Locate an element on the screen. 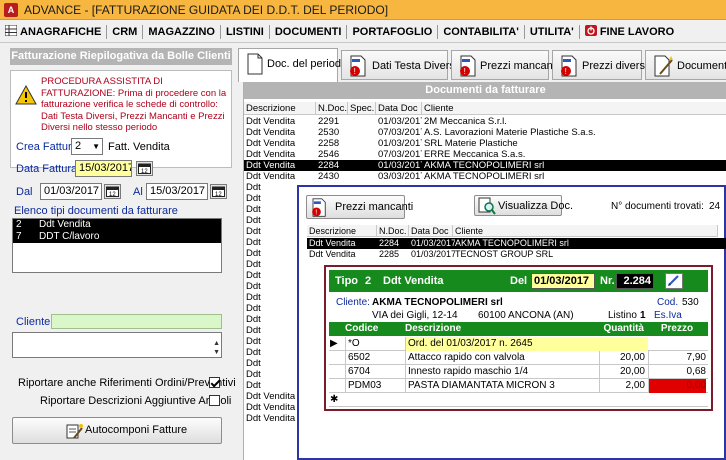 The height and width of the screenshot is (460, 726). menu-crm: CRM is located at coordinates (125, 31).